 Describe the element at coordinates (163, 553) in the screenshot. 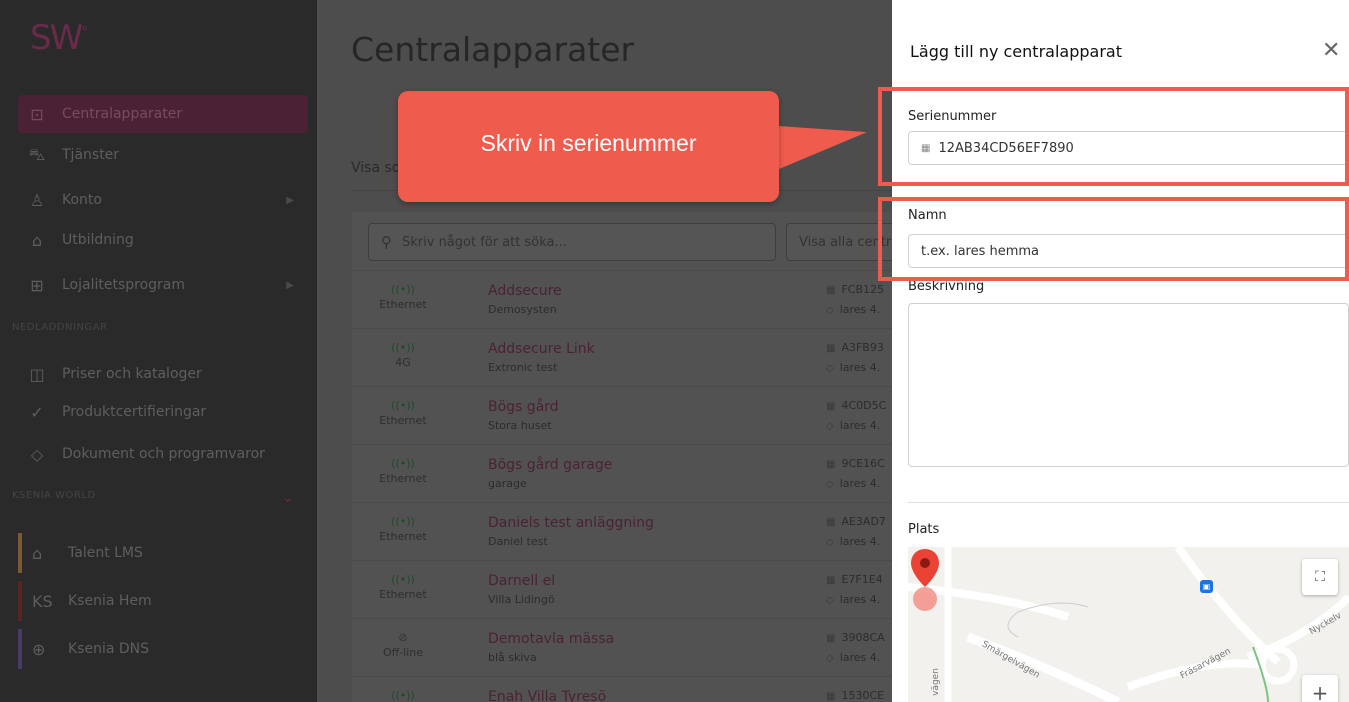

I see `sidebar-item-talent-lms: ⌂ Talent LMS` at that location.